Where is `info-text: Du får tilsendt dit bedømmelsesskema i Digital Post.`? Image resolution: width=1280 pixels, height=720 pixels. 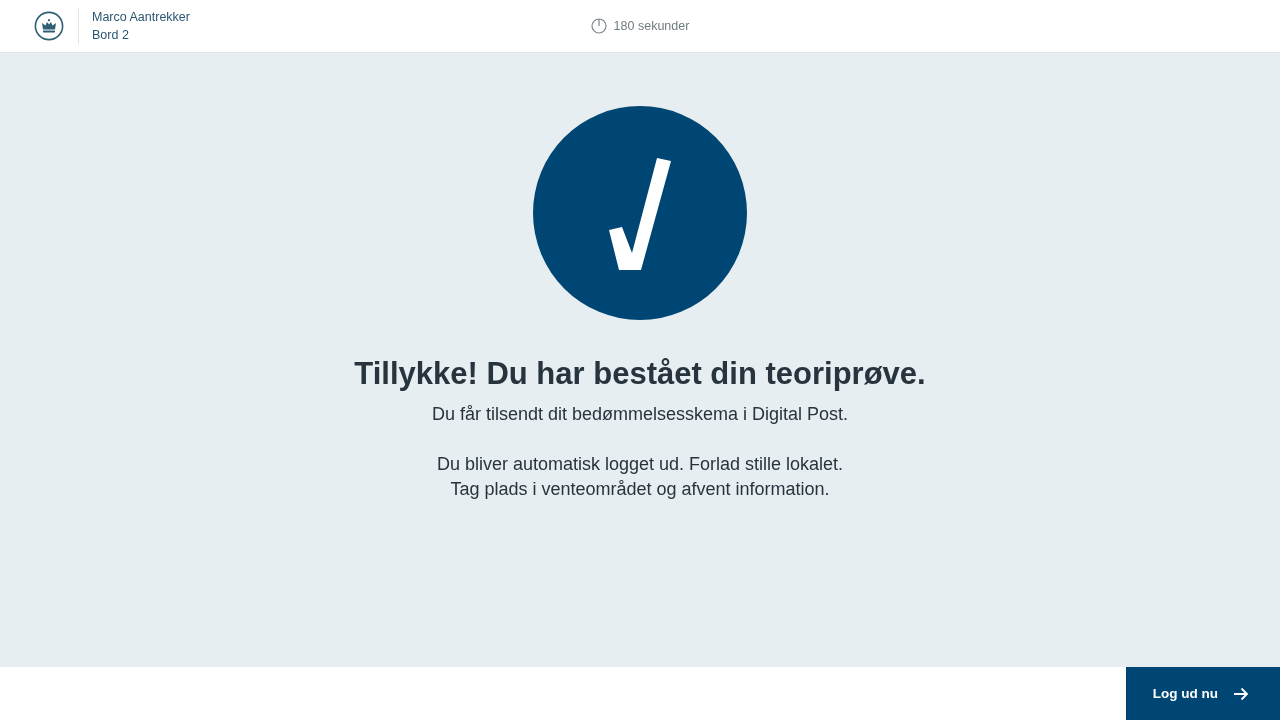
info-text: Du får tilsendt dit bedømmelsesskema i Digital Post. is located at coordinates (640, 414).